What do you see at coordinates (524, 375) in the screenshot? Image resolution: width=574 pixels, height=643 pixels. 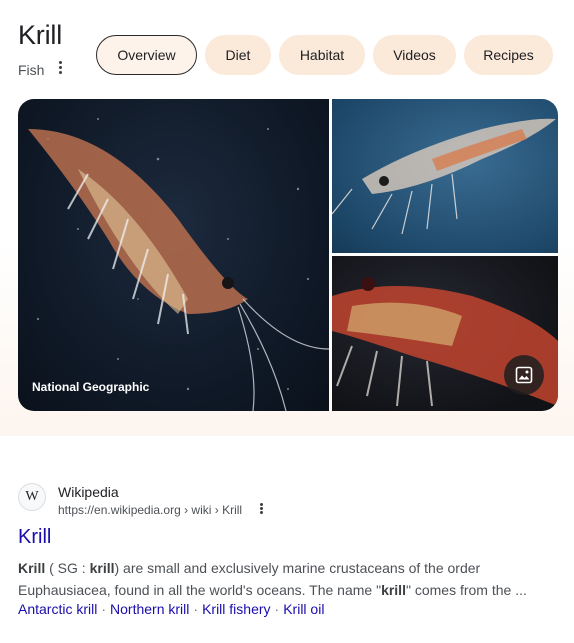 I see `image-icon` at bounding box center [524, 375].